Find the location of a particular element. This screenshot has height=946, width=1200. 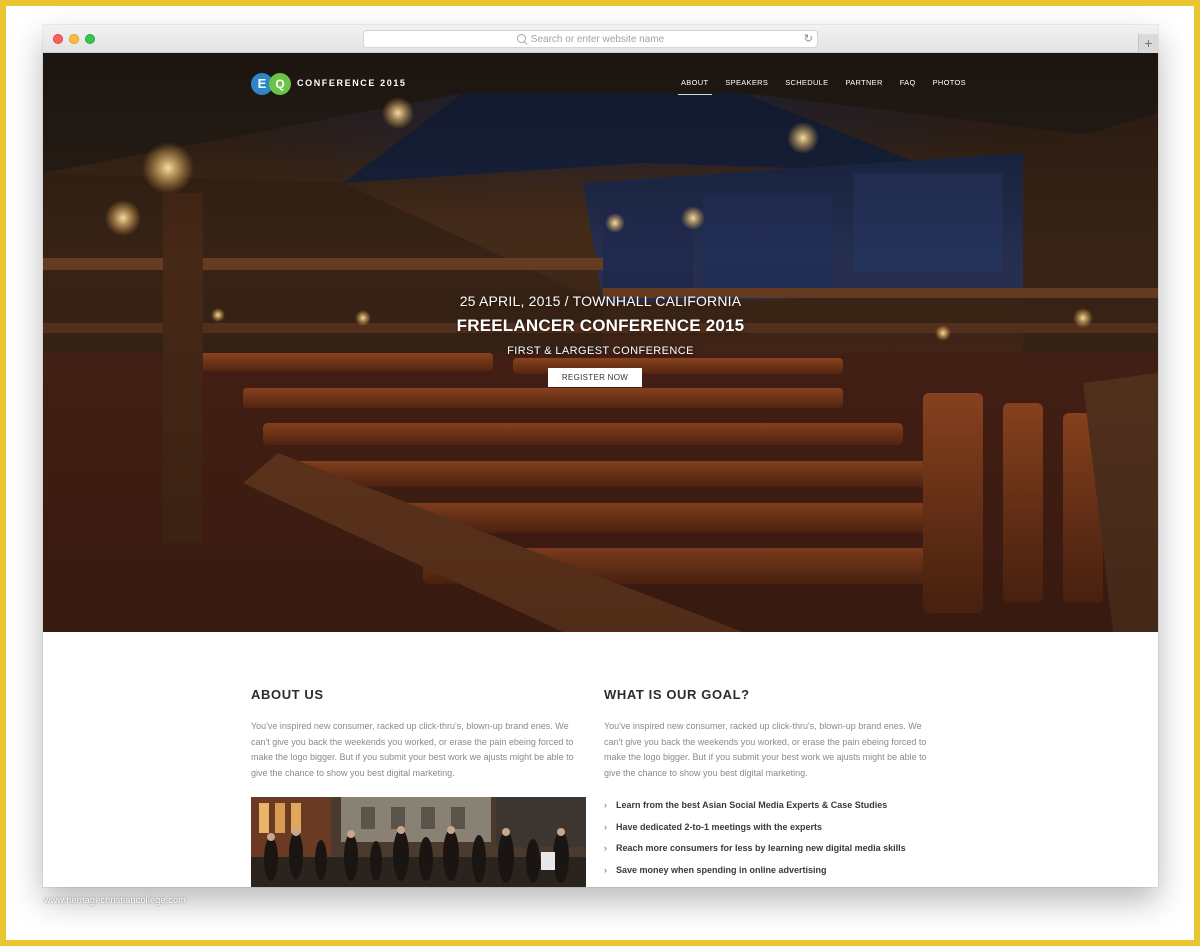

nav-item-speakers: SPEAKERS is located at coordinates (746, 82).